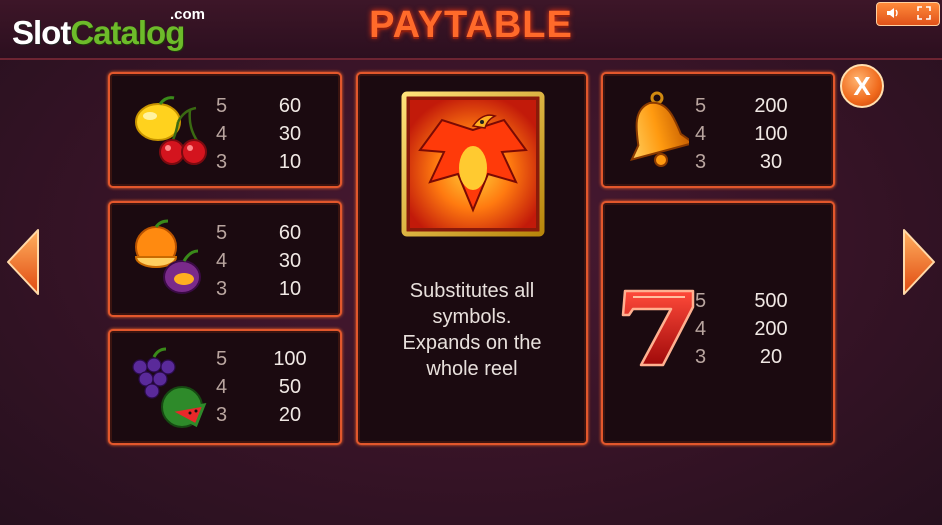 This screenshot has width=942, height=525. What do you see at coordinates (659, 129) in the screenshot?
I see `bell-icon` at bounding box center [659, 129].